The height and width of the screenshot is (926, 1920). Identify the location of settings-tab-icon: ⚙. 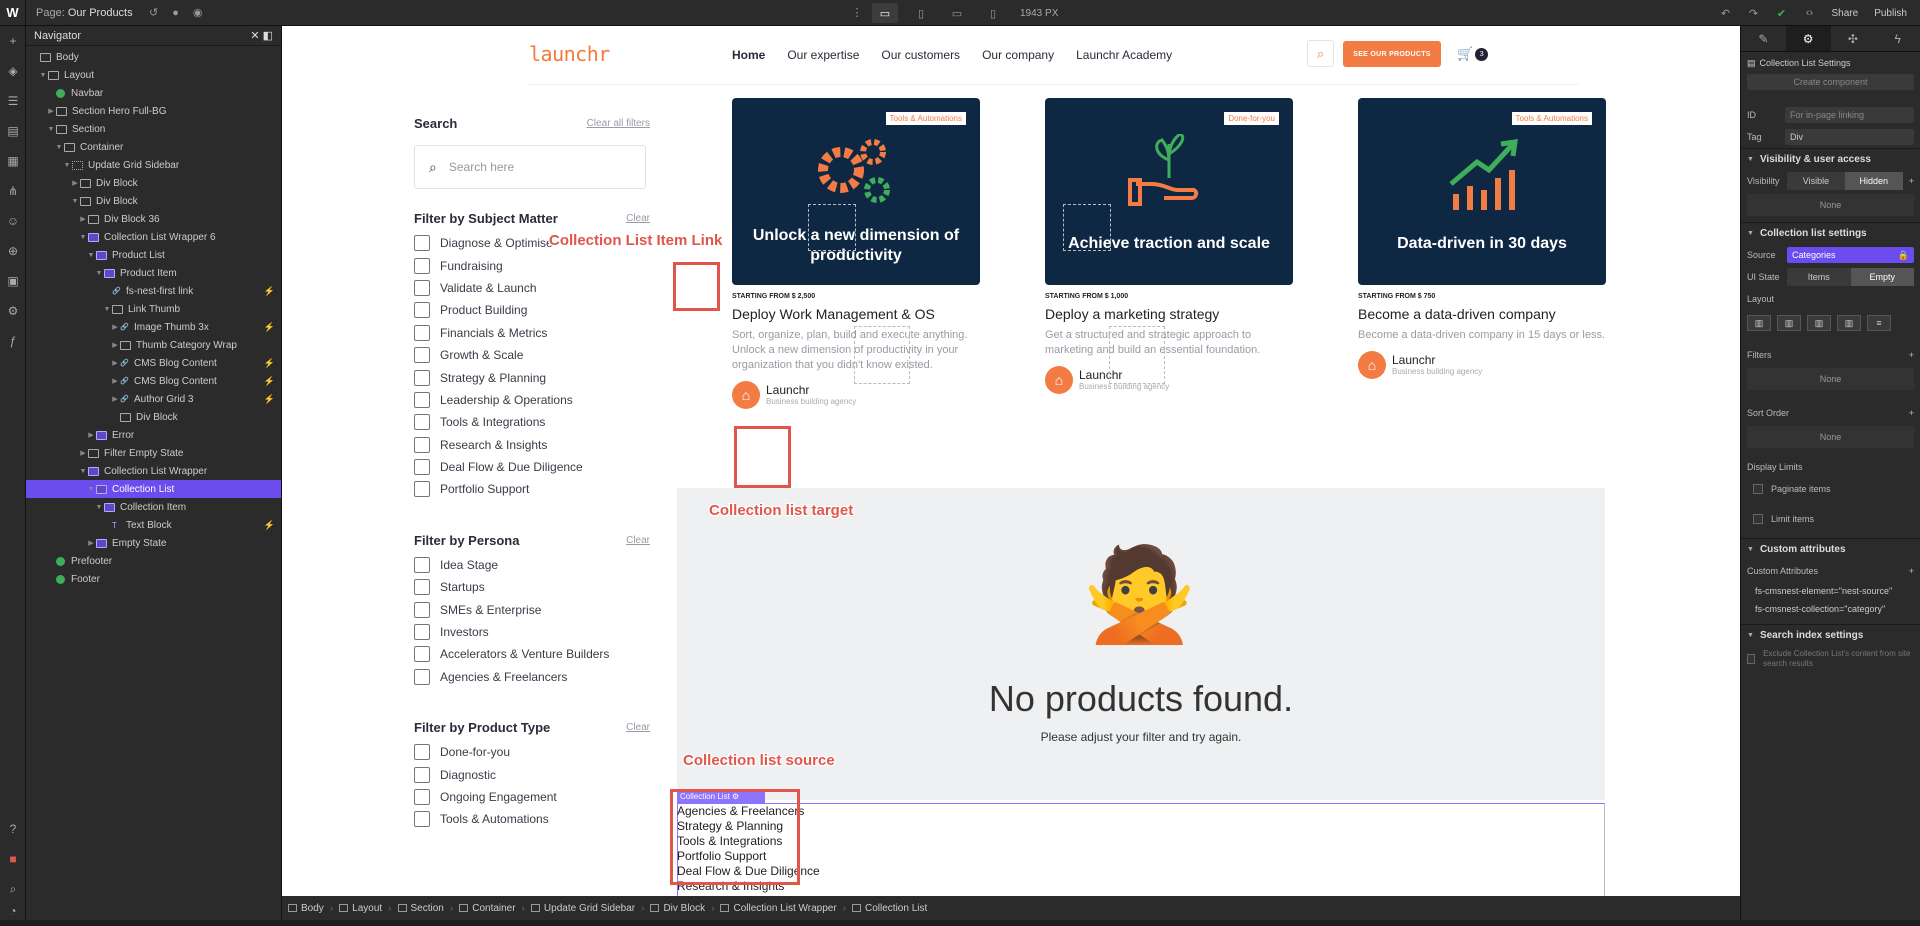
(1808, 38).